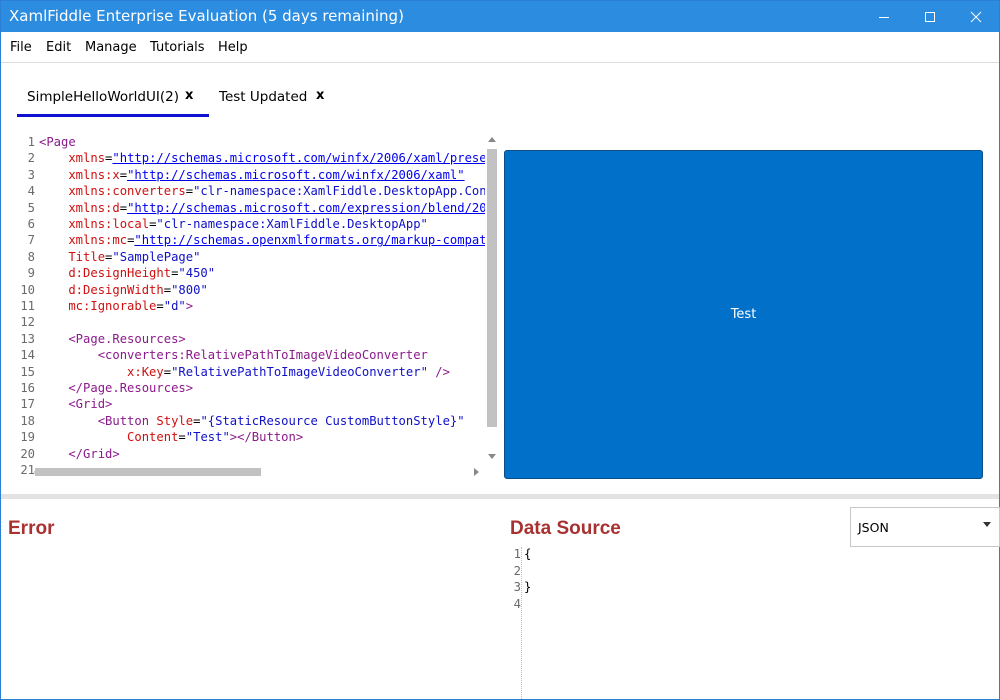  I want to click on line-number: 13, so click(27, 338).